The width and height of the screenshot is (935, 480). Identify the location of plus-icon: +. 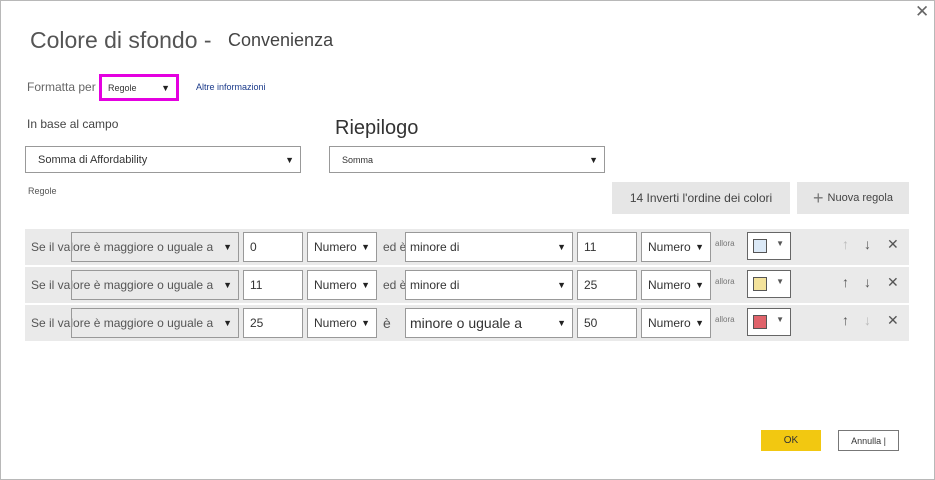
(818, 197).